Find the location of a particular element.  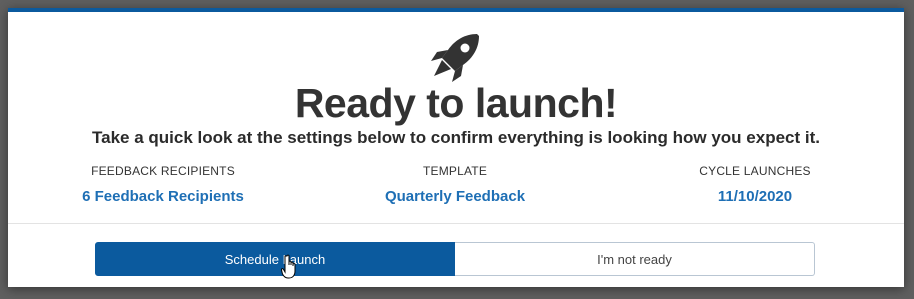

setting-value: Quarterly Feedback is located at coordinates (455, 196).